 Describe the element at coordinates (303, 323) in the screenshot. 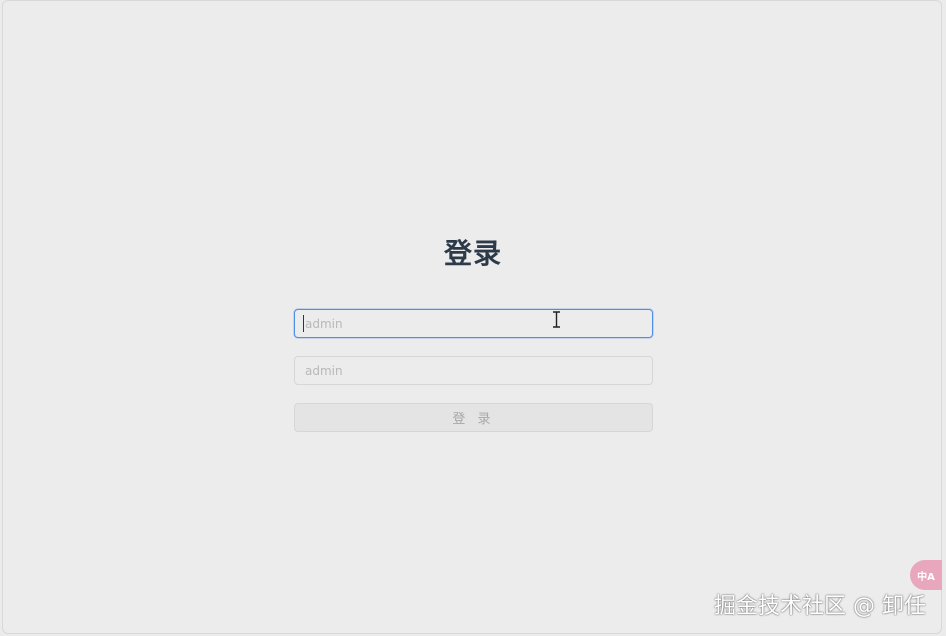

I see `text-caret` at that location.